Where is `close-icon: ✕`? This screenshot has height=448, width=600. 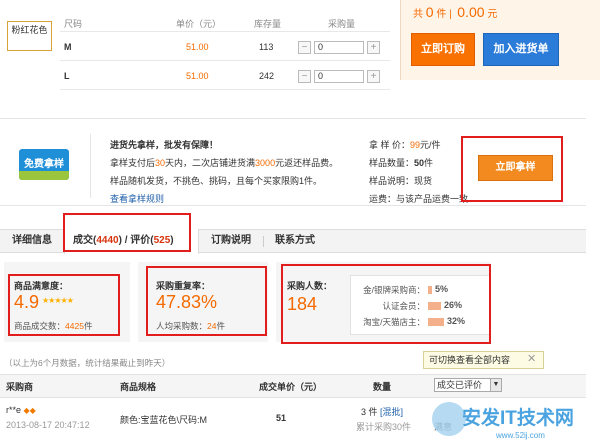 close-icon: ✕ is located at coordinates (531, 359).